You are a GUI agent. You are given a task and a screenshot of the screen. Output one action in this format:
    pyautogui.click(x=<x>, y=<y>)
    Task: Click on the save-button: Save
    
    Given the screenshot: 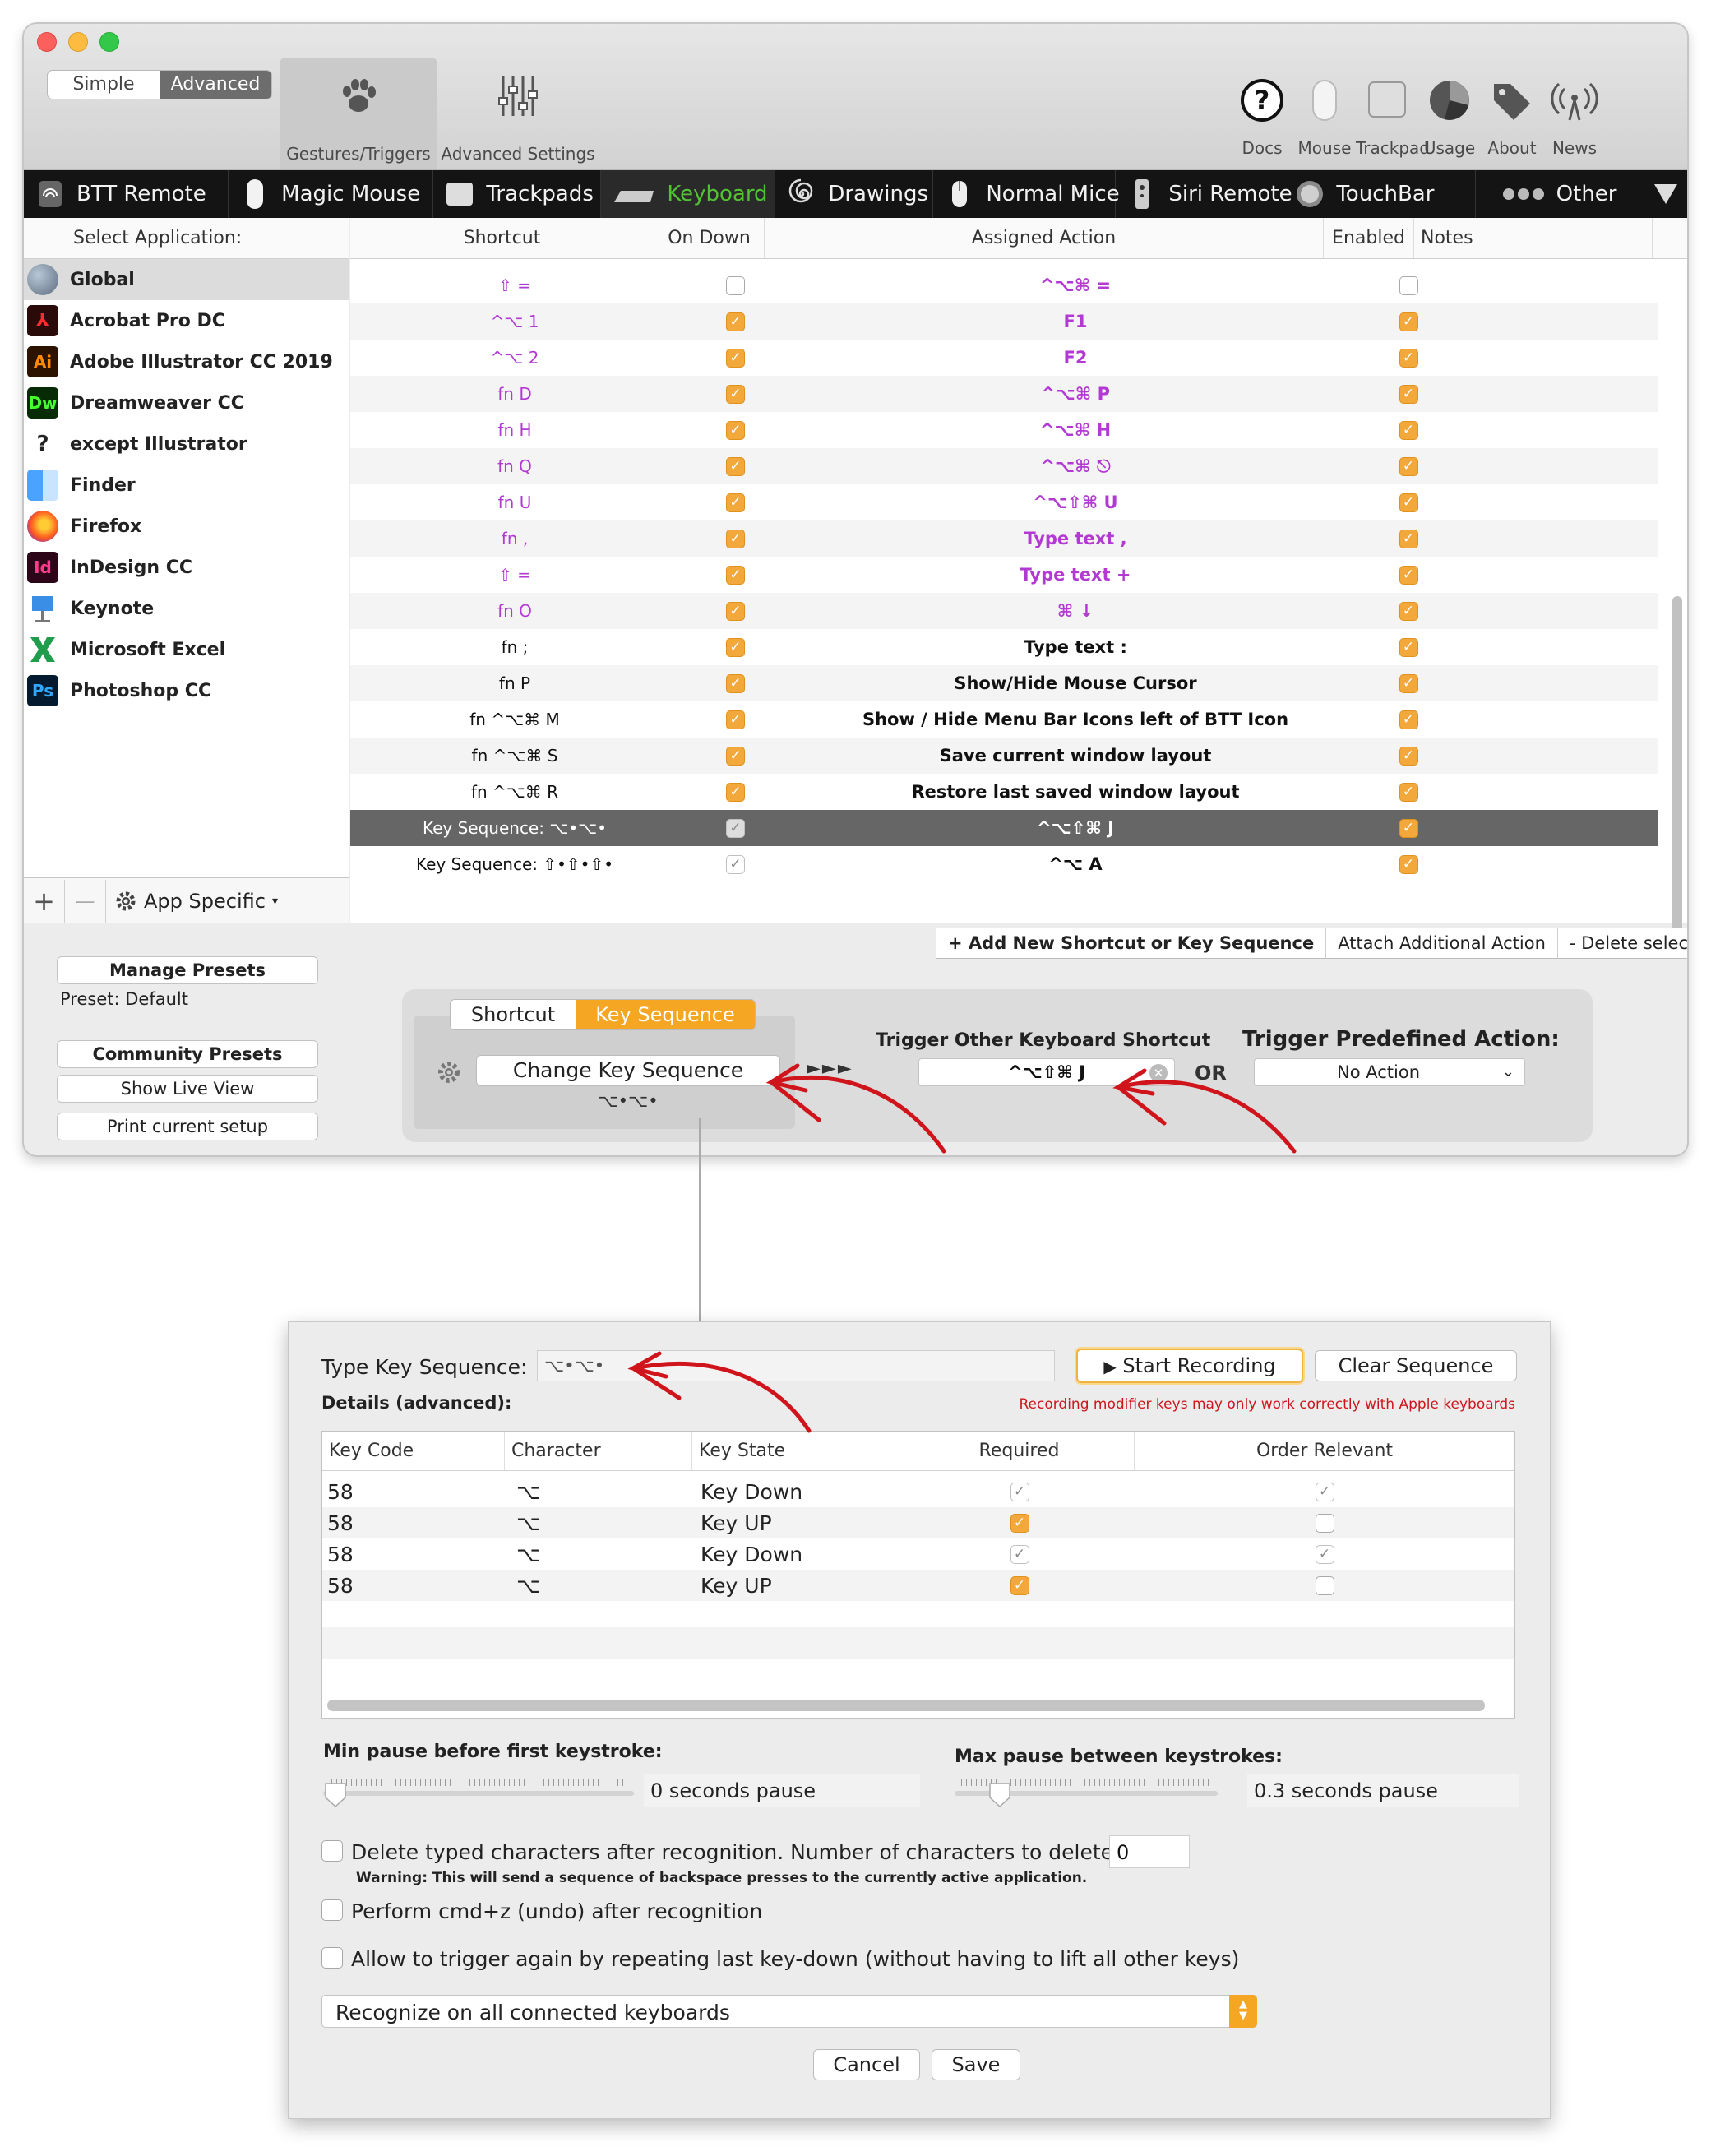 What is the action you would take?
    pyautogui.click(x=976, y=2064)
    